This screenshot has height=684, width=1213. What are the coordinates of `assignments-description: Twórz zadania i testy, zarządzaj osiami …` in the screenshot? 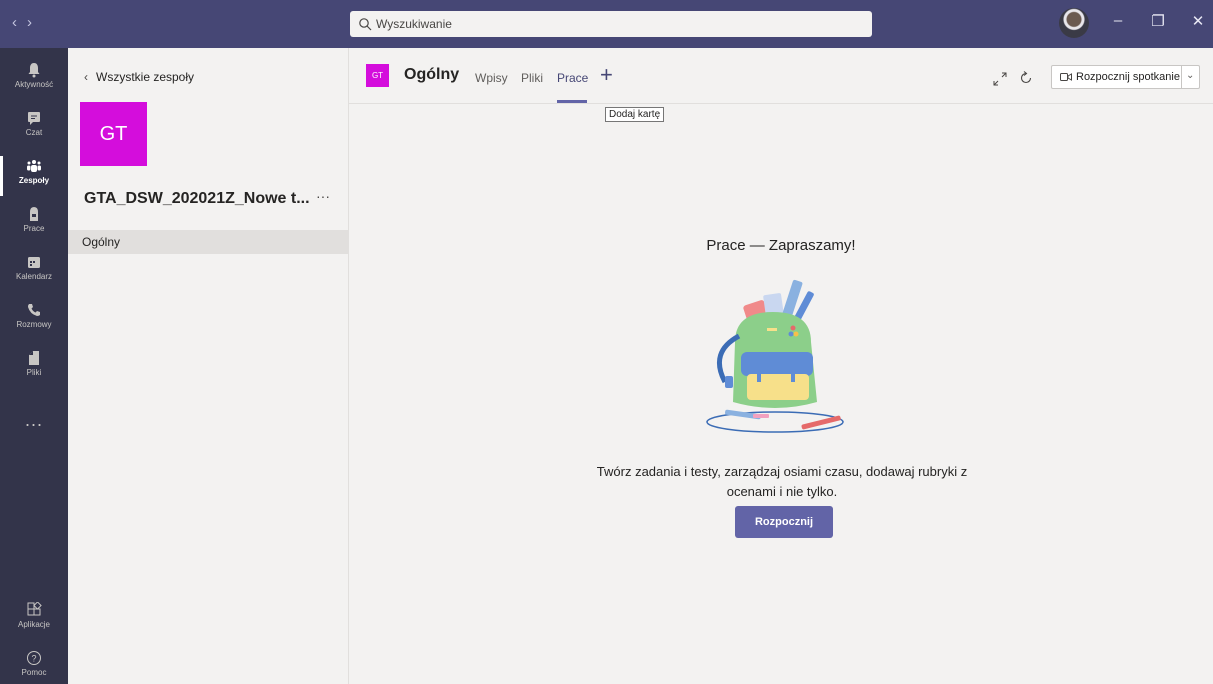 It's located at (782, 482).